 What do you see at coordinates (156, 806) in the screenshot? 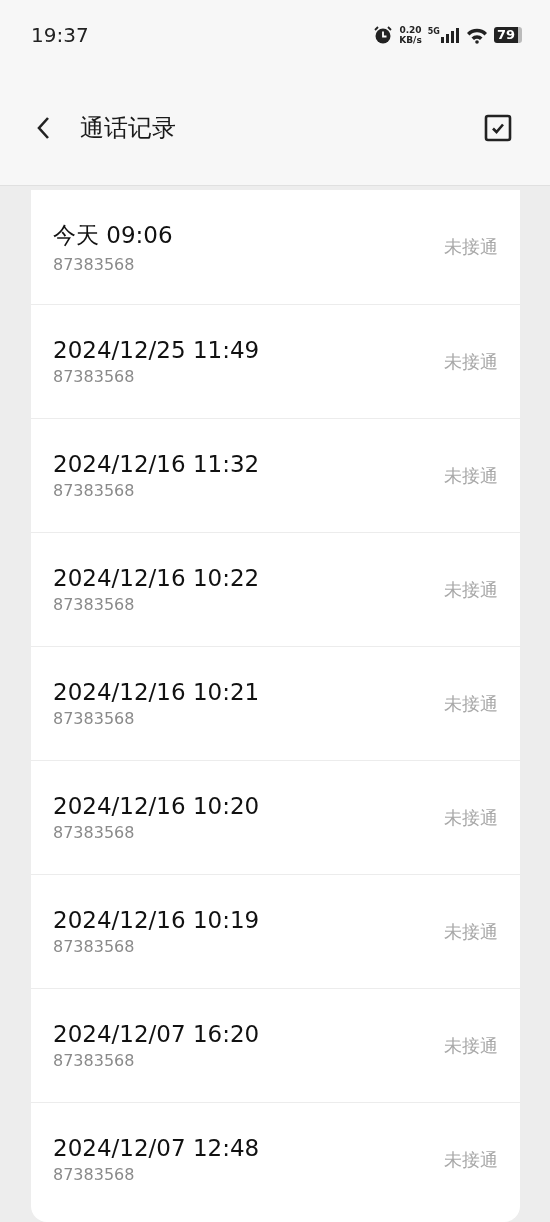
I see `call-time: 2024/12/16 10:20` at bounding box center [156, 806].